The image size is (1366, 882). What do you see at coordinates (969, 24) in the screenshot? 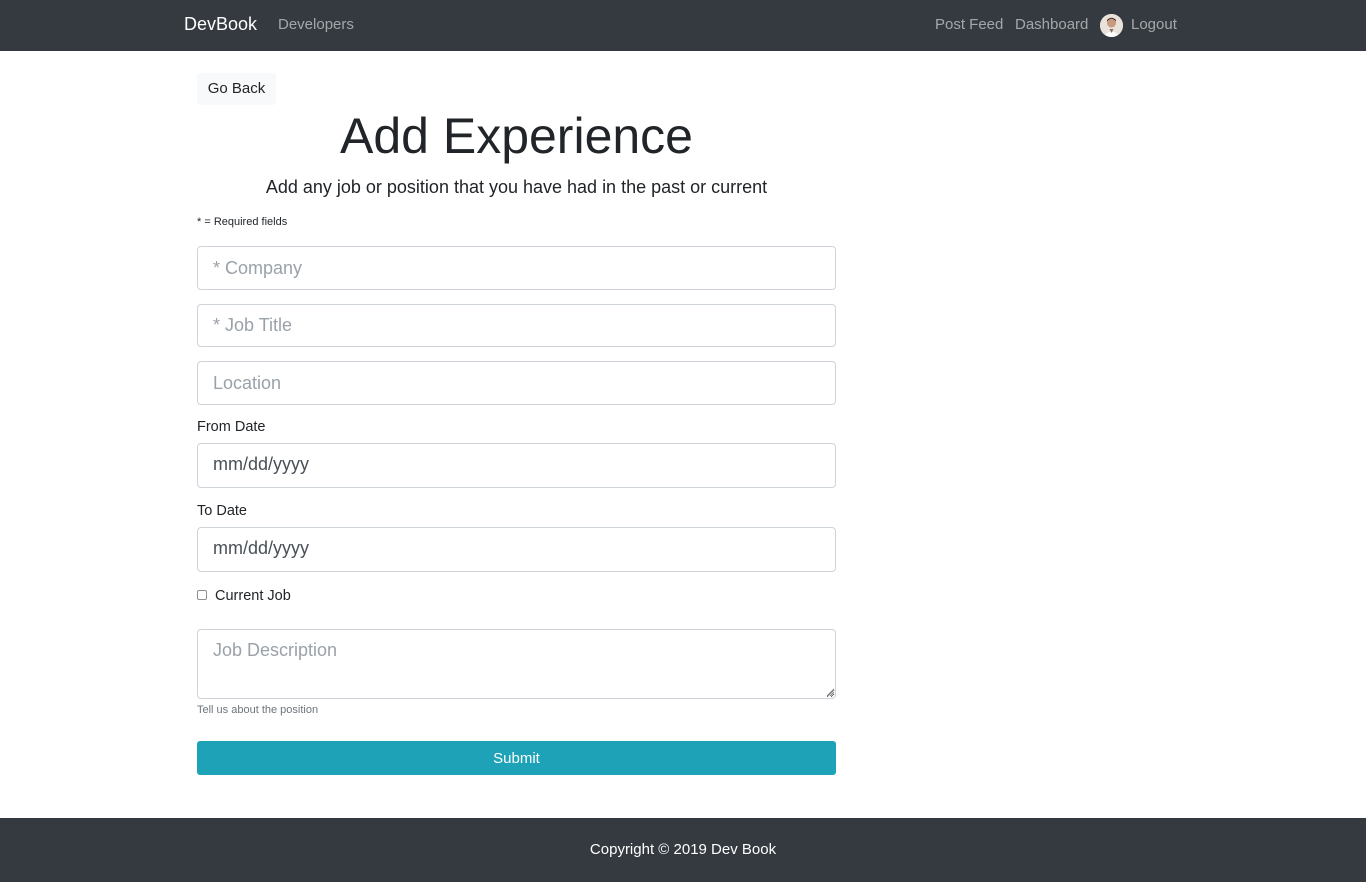
I see `nav-post-feed-link: Post Feed` at bounding box center [969, 24].